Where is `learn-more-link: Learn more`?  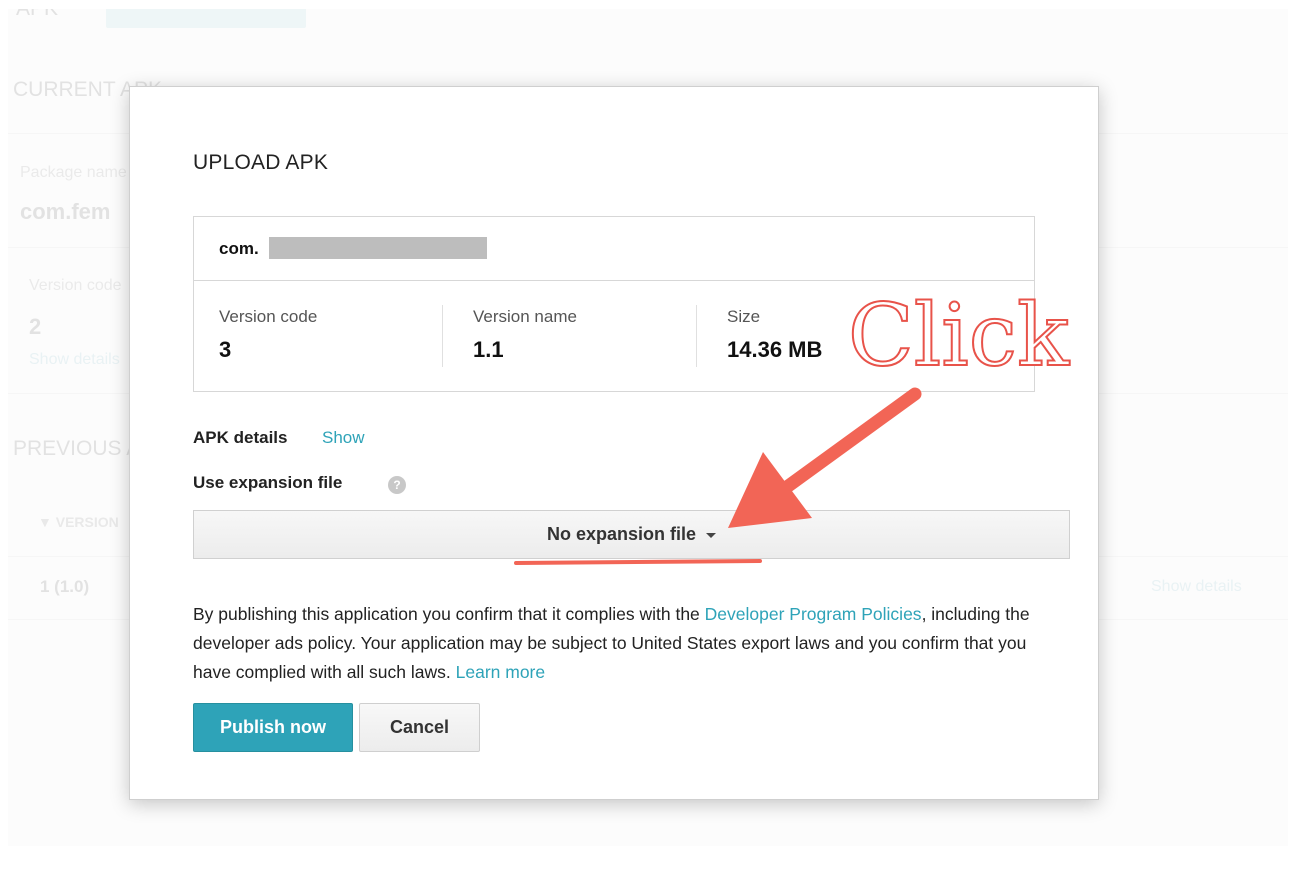
learn-more-link: Learn more is located at coordinates (501, 672).